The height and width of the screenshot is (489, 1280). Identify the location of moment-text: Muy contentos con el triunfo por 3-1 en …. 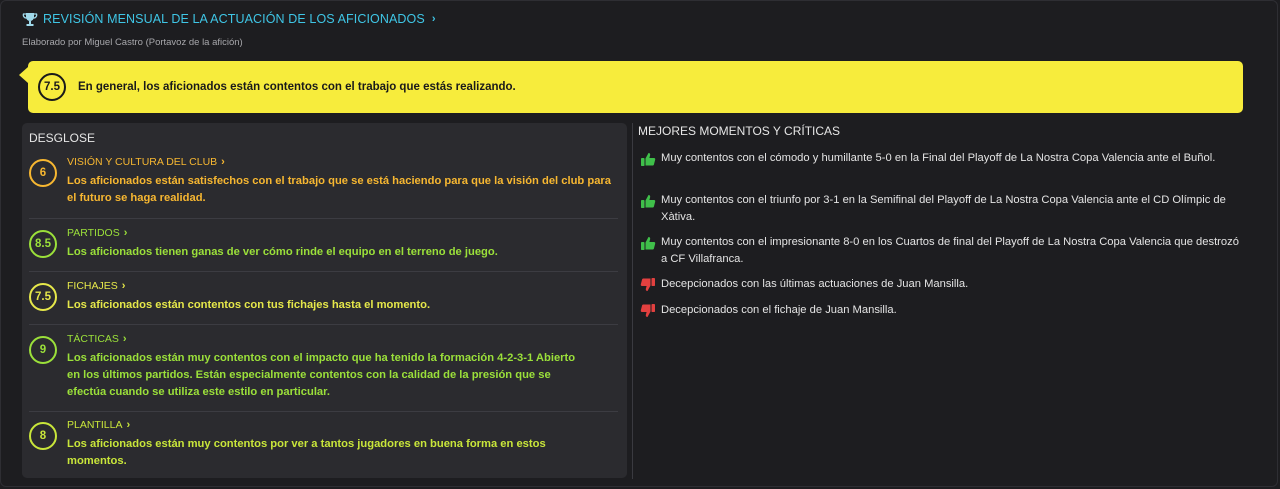
(943, 208).